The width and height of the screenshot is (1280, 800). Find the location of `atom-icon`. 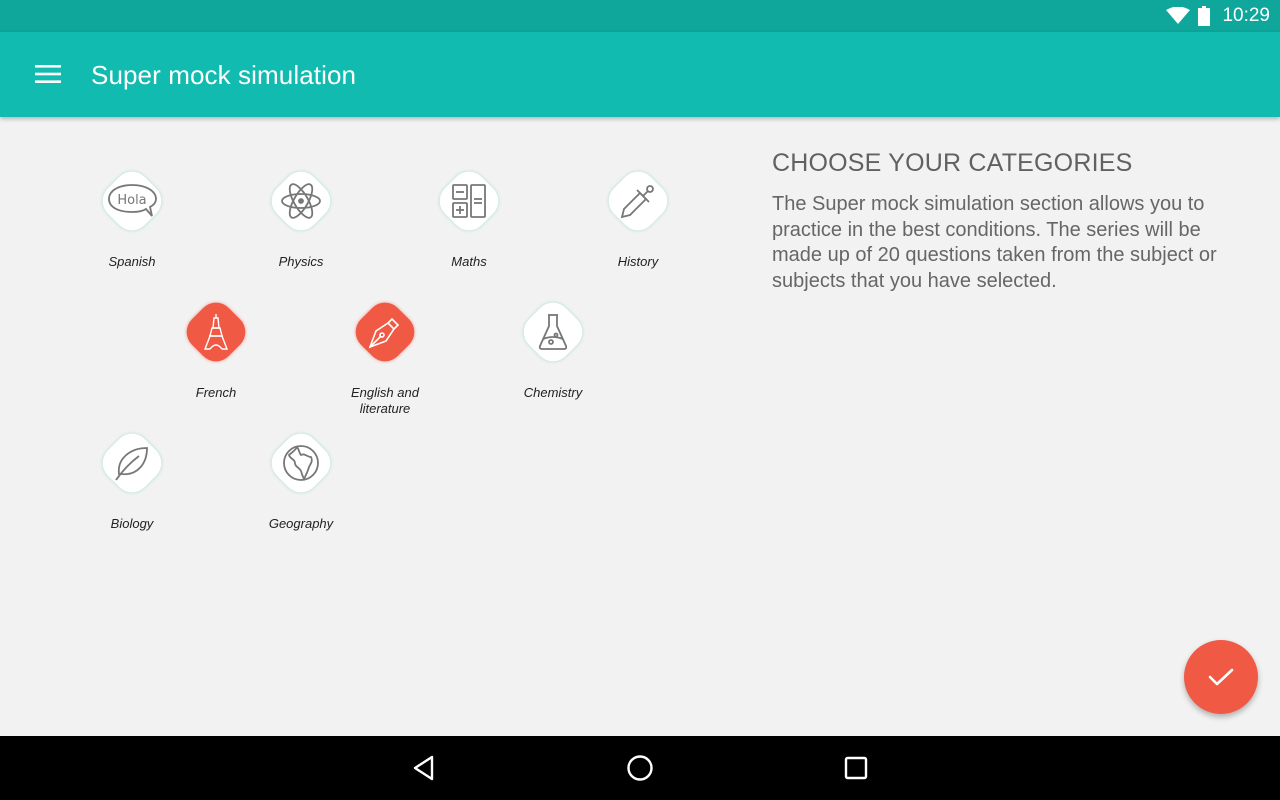

atom-icon is located at coordinates (301, 201).